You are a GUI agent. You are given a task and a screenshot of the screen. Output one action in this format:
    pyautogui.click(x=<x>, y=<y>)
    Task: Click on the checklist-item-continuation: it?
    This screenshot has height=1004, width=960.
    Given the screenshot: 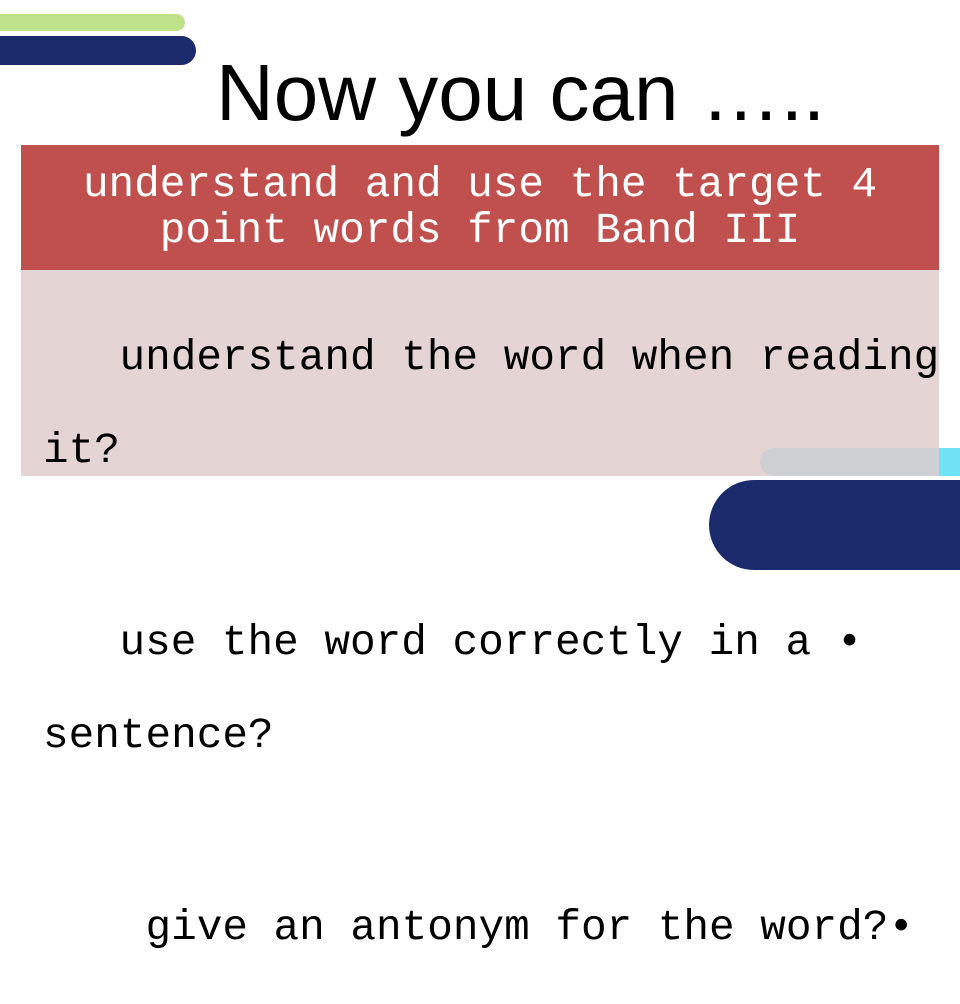 What is the action you would take?
    pyautogui.click(x=81, y=450)
    